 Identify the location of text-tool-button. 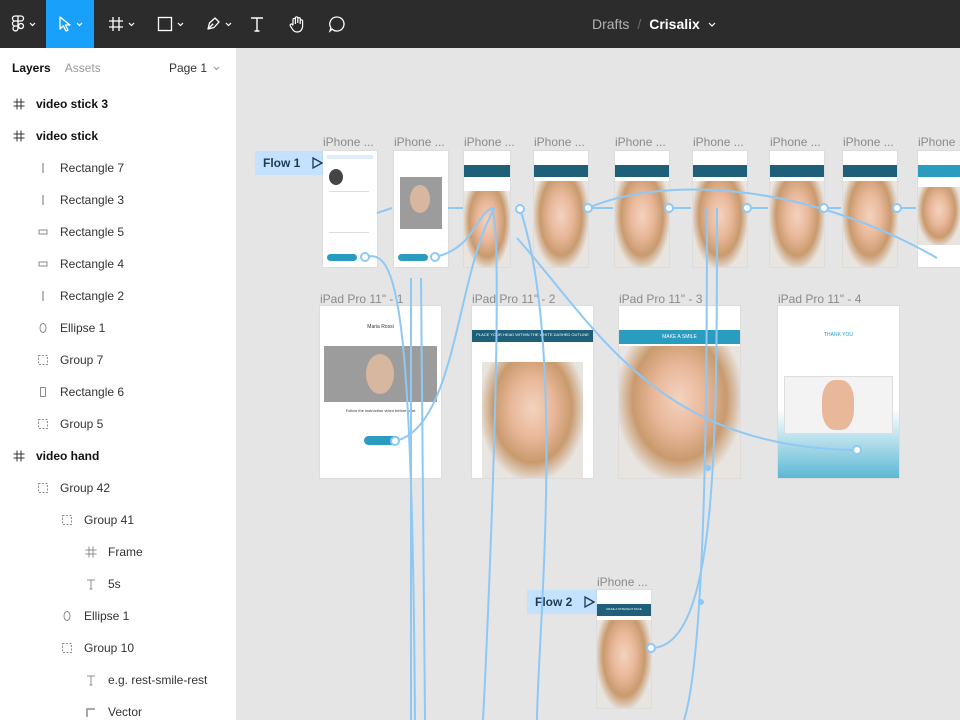
(257, 24).